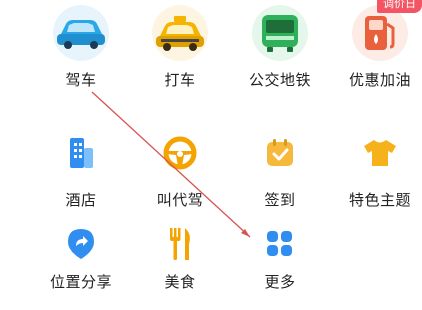 The width and height of the screenshot is (422, 310). Describe the element at coordinates (81, 153) in the screenshot. I see `hotel-building-icon` at that location.